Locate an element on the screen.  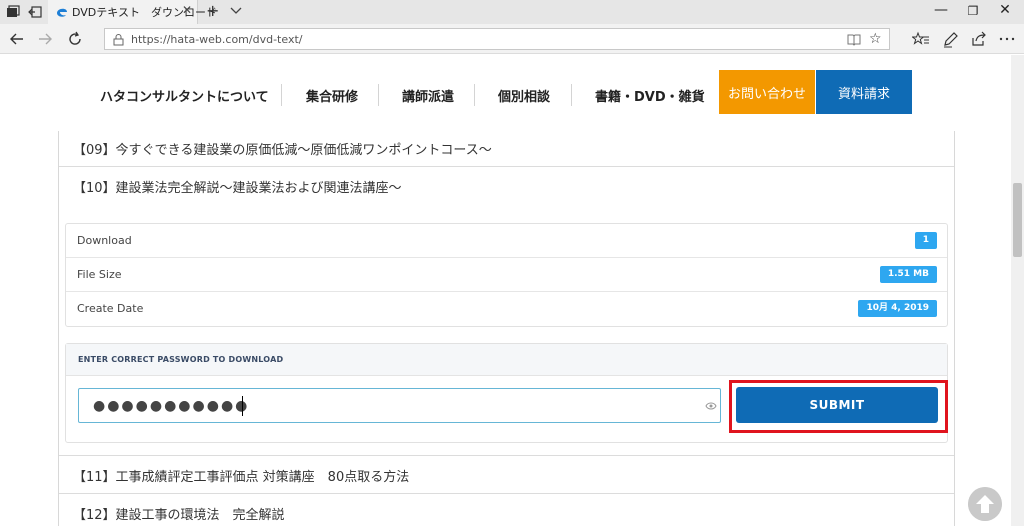
accordion-item: 【12】建設工事の環境法 完全解説 is located at coordinates (506, 510).